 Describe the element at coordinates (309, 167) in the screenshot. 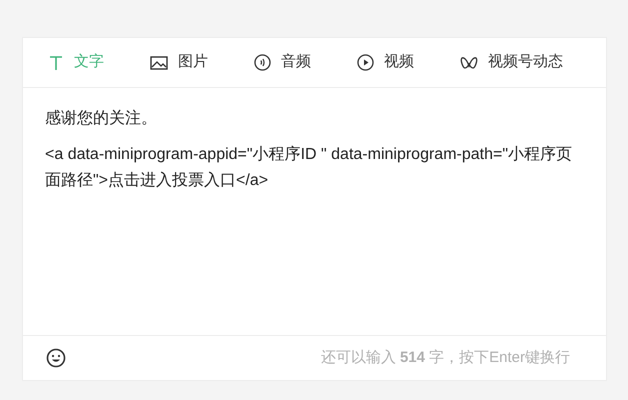

I see `paragraph: <a data-miniprogram-appid="小程序ID " data-miniprogram-path="小程序页面路径">点击进入投票入口</a>` at that location.